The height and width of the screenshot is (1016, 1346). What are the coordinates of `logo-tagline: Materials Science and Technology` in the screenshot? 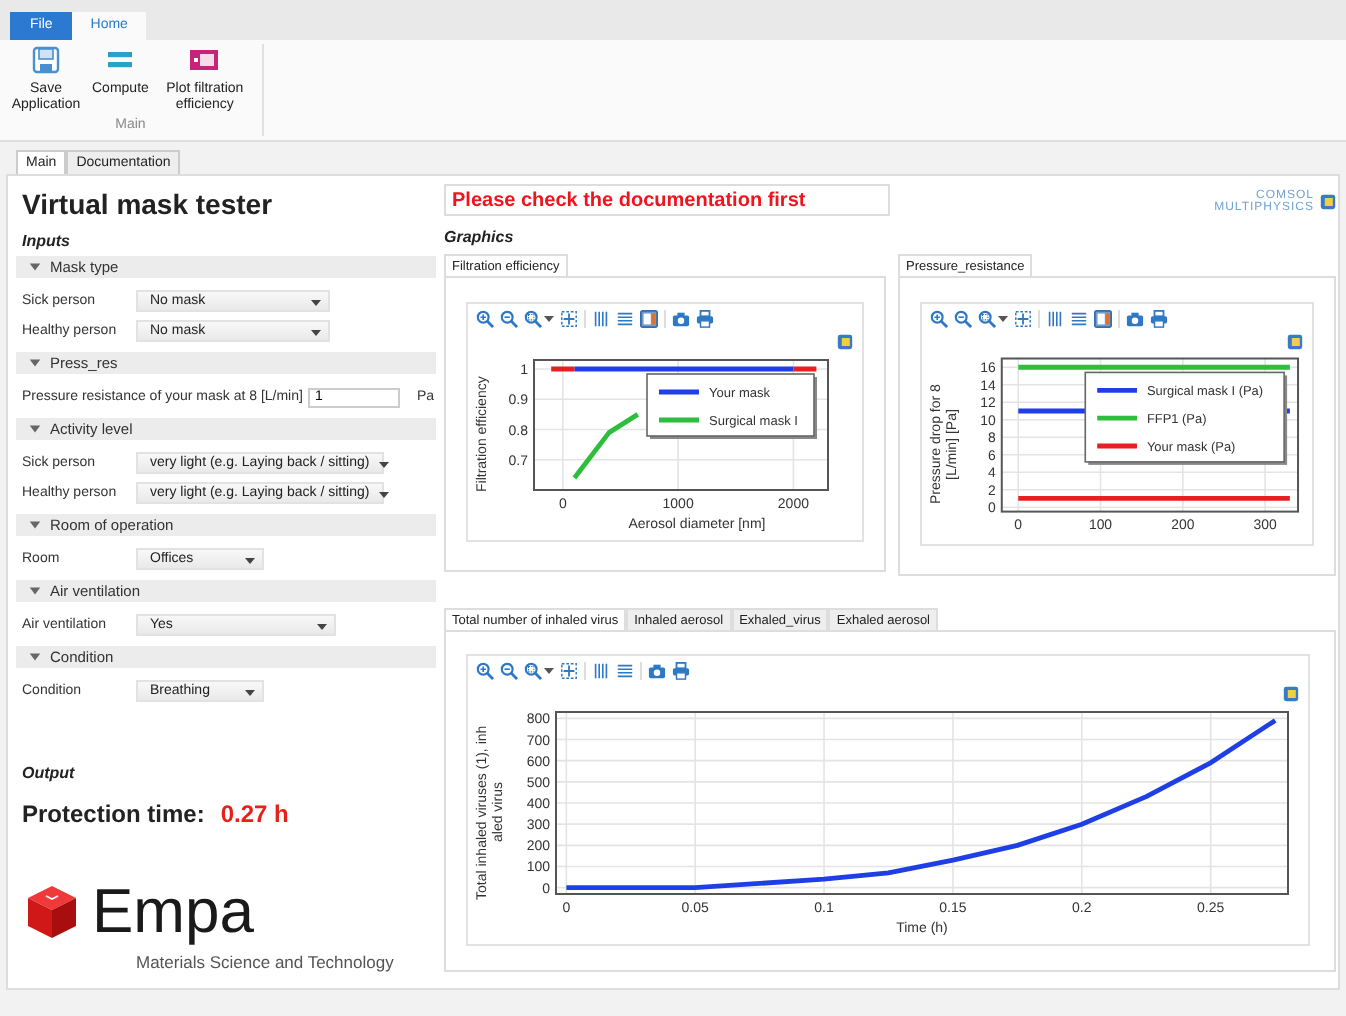 It's located at (266, 962).